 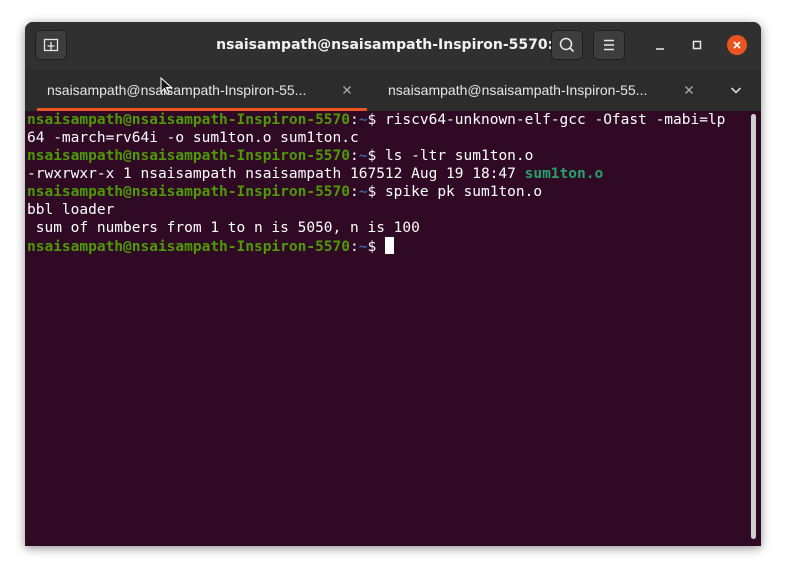 I want to click on search-button, so click(x=567, y=45).